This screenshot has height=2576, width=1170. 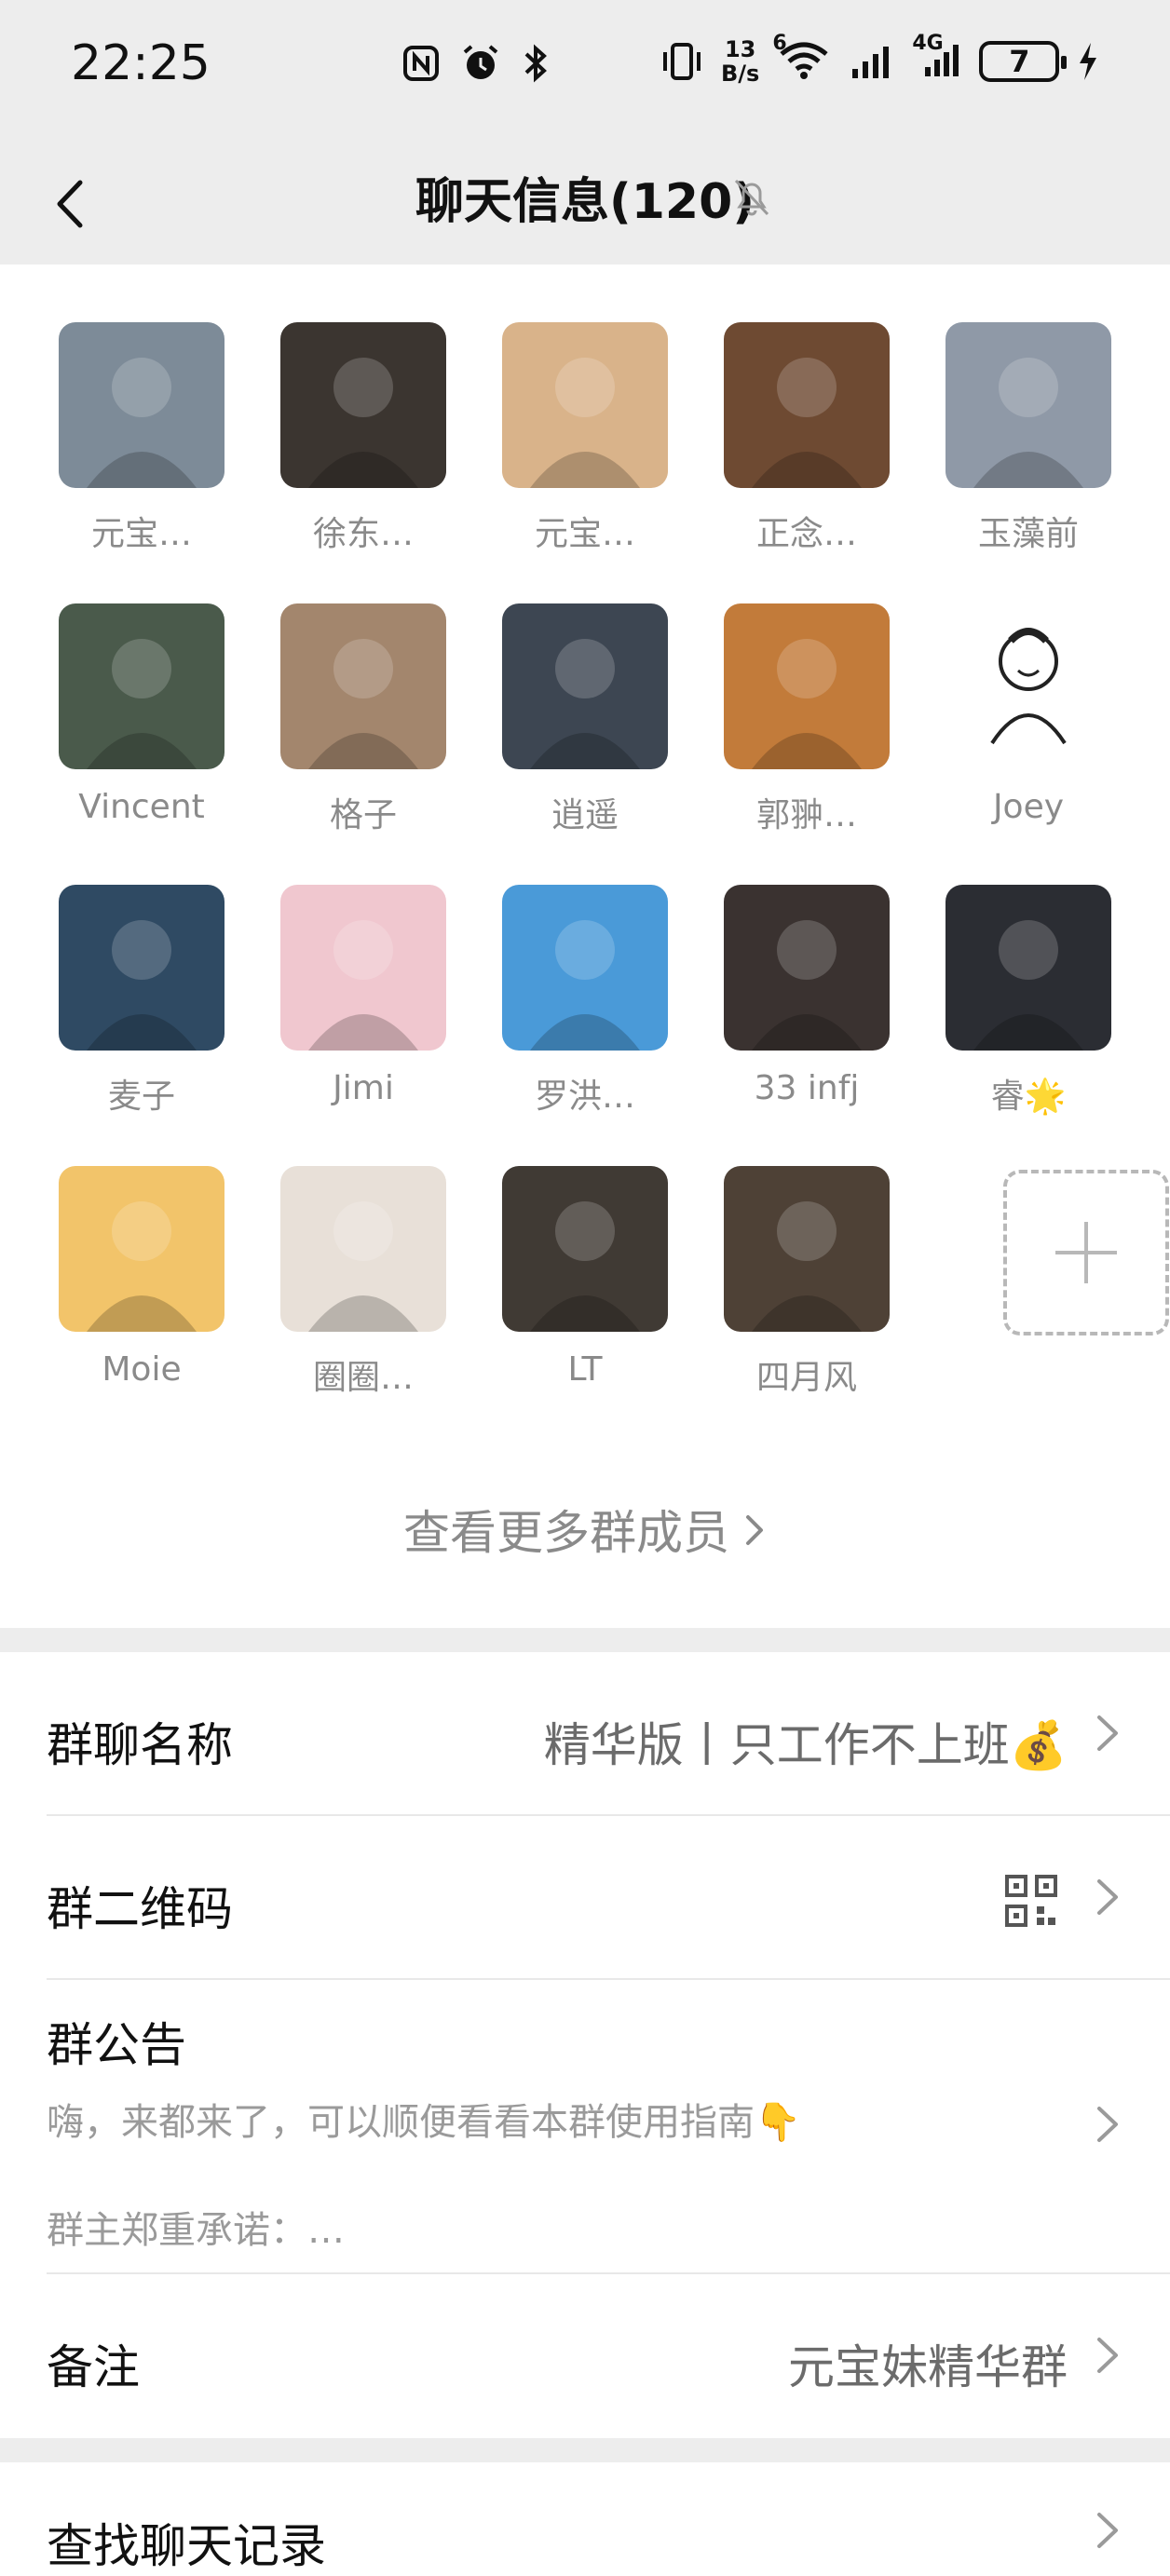 I want to click on member-name: 33 infj, so click(x=807, y=1088).